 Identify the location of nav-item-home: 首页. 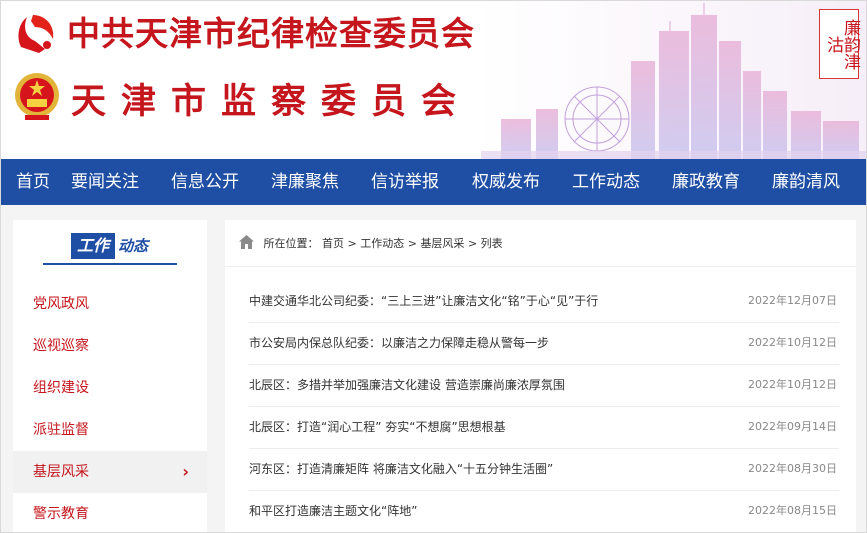
(33, 182).